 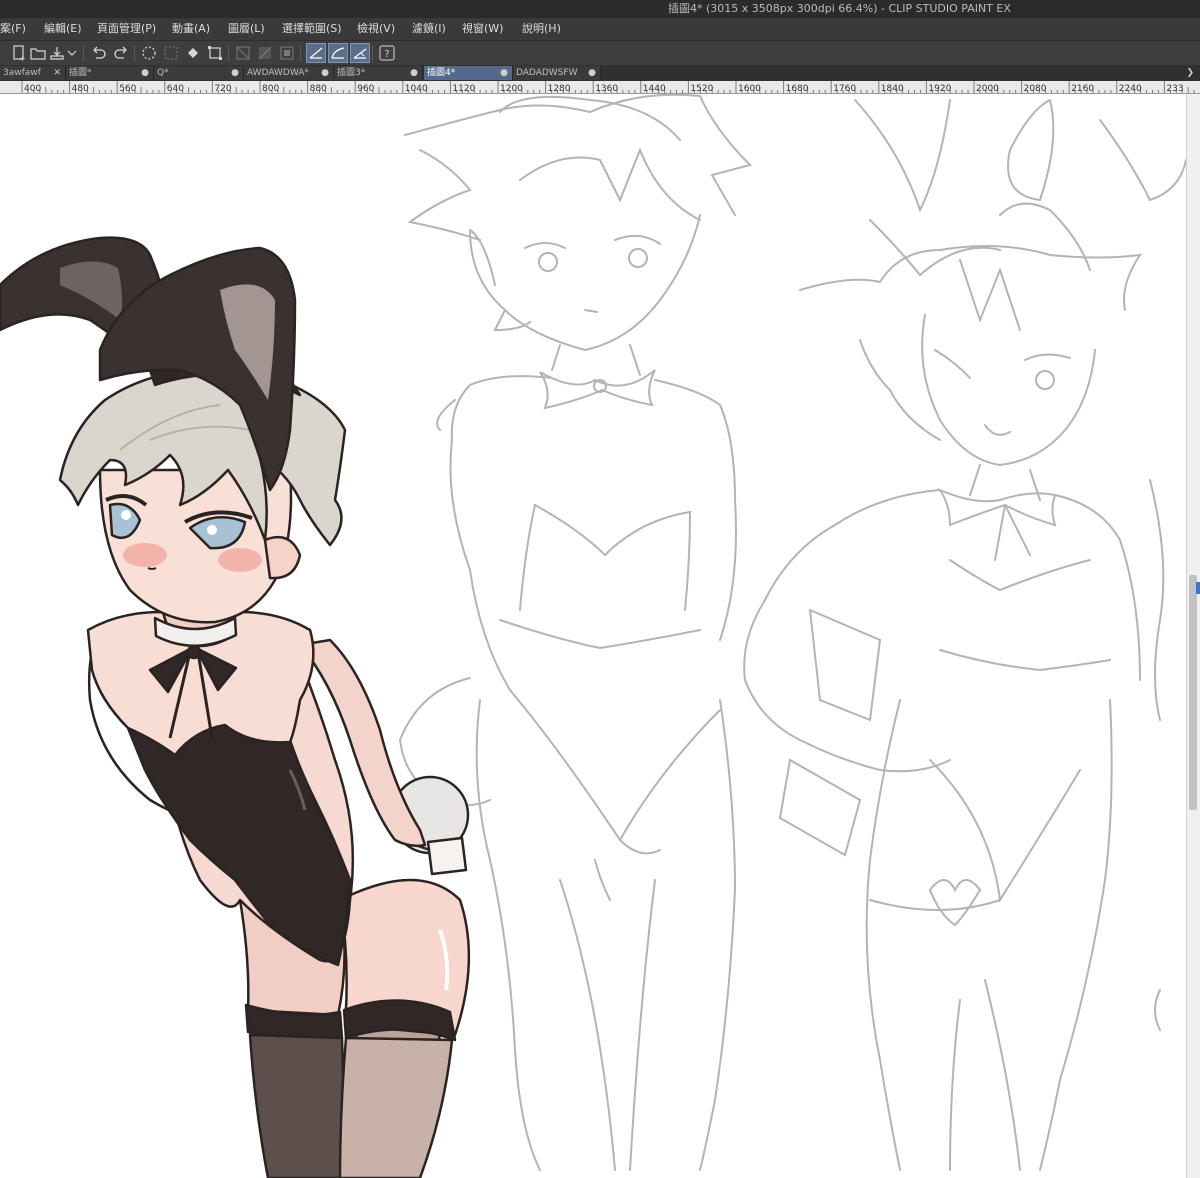 What do you see at coordinates (1190, 73) in the screenshot?
I see `tab-scroll-right-icon: ❯` at bounding box center [1190, 73].